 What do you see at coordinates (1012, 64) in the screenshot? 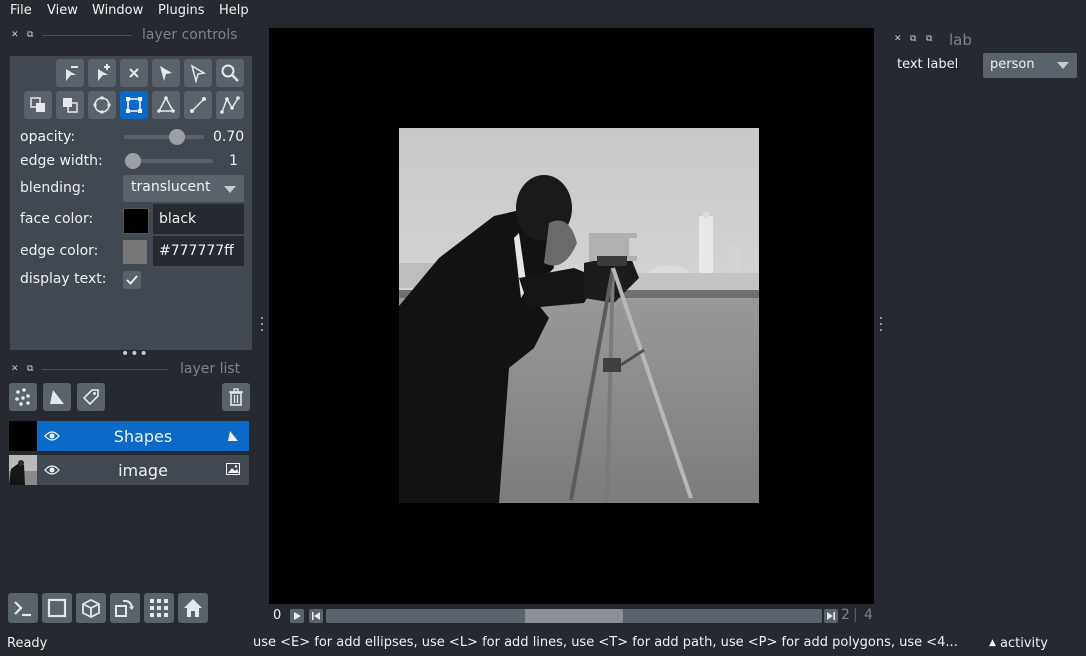
I see `text-label-value: person` at bounding box center [1012, 64].